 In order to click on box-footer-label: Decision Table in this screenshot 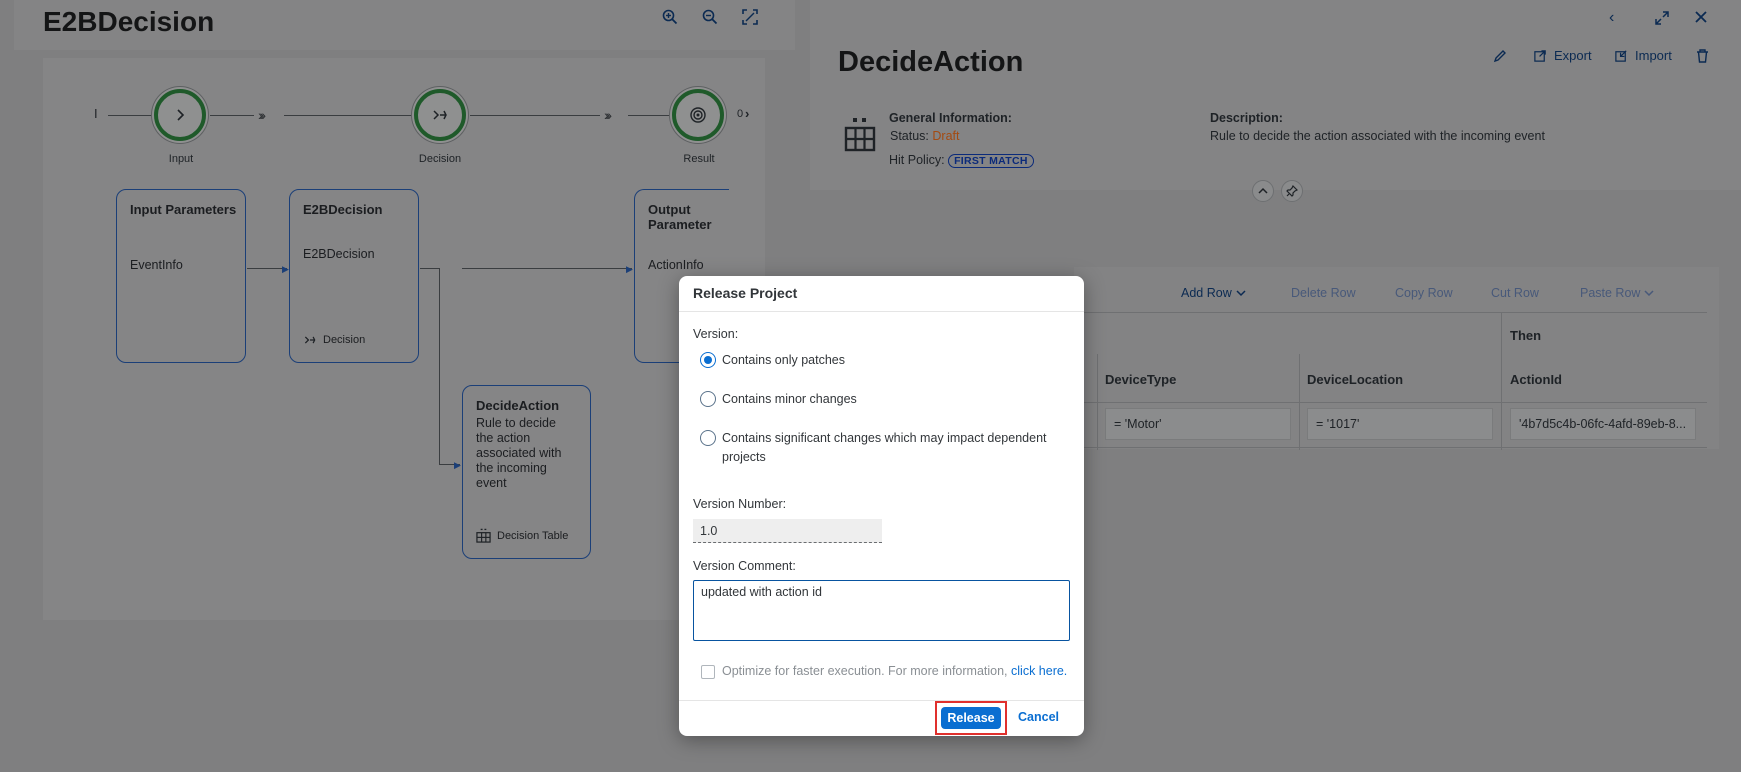, I will do `click(533, 535)`.